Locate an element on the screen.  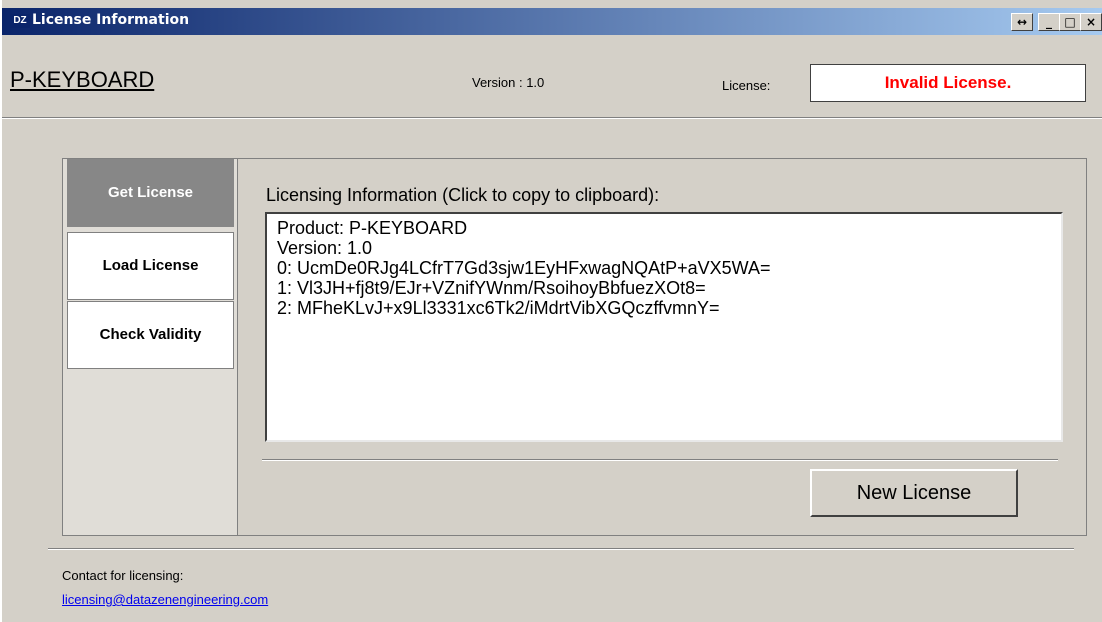
resize-arrows-icon: ↔ is located at coordinates (1022, 22).